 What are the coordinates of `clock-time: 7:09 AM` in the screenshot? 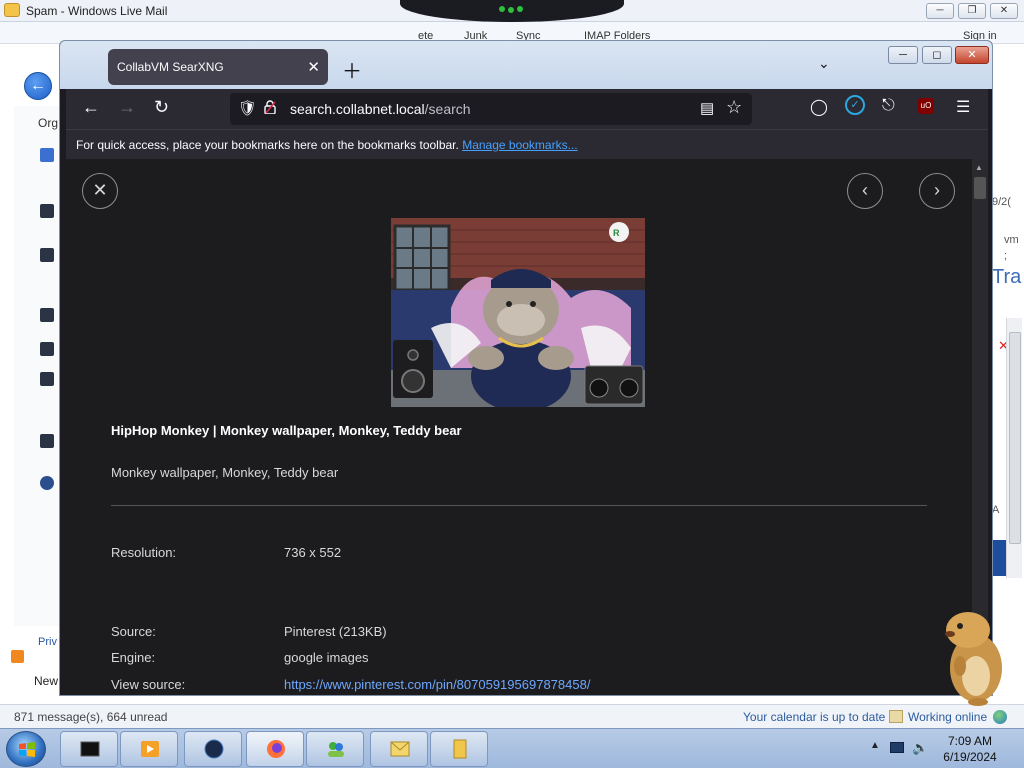 It's located at (970, 741).